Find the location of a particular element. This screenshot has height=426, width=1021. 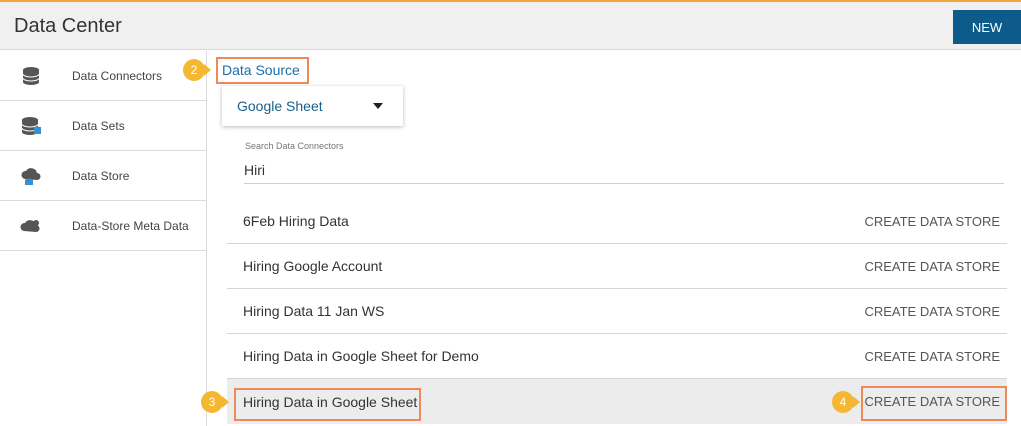

step-badge-2: 2 is located at coordinates (194, 70).